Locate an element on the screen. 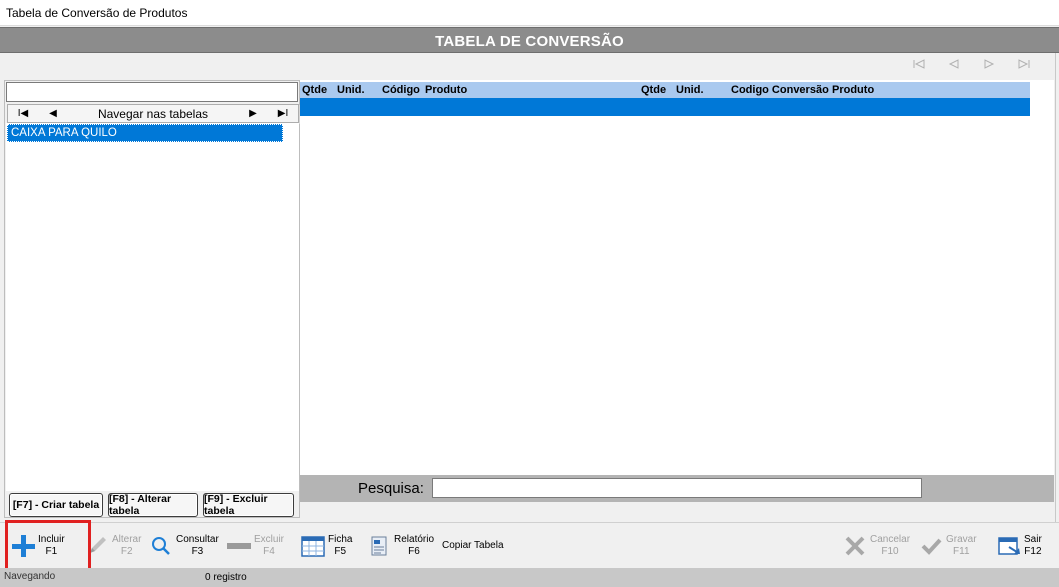 The image size is (1059, 587). consult-label: Consultar is located at coordinates (197, 539).